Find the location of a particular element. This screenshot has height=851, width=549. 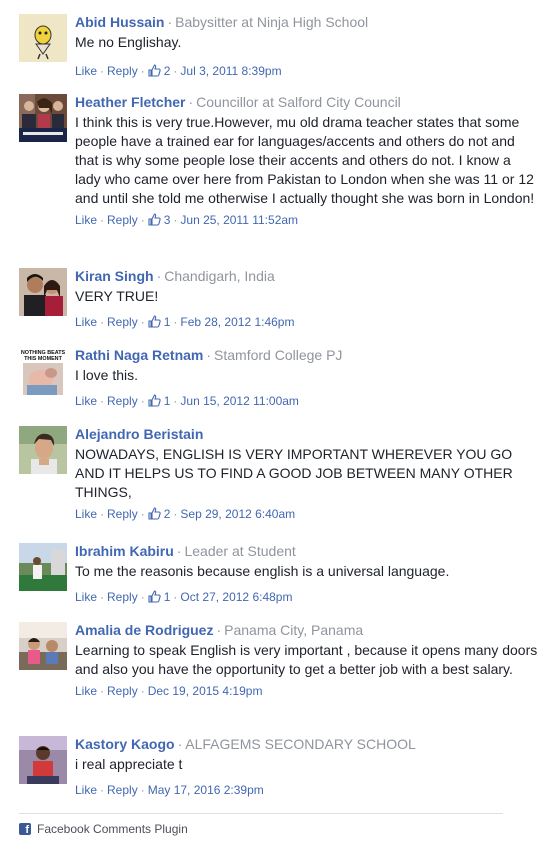

comment-text: VERY TRUE! is located at coordinates (117, 296).